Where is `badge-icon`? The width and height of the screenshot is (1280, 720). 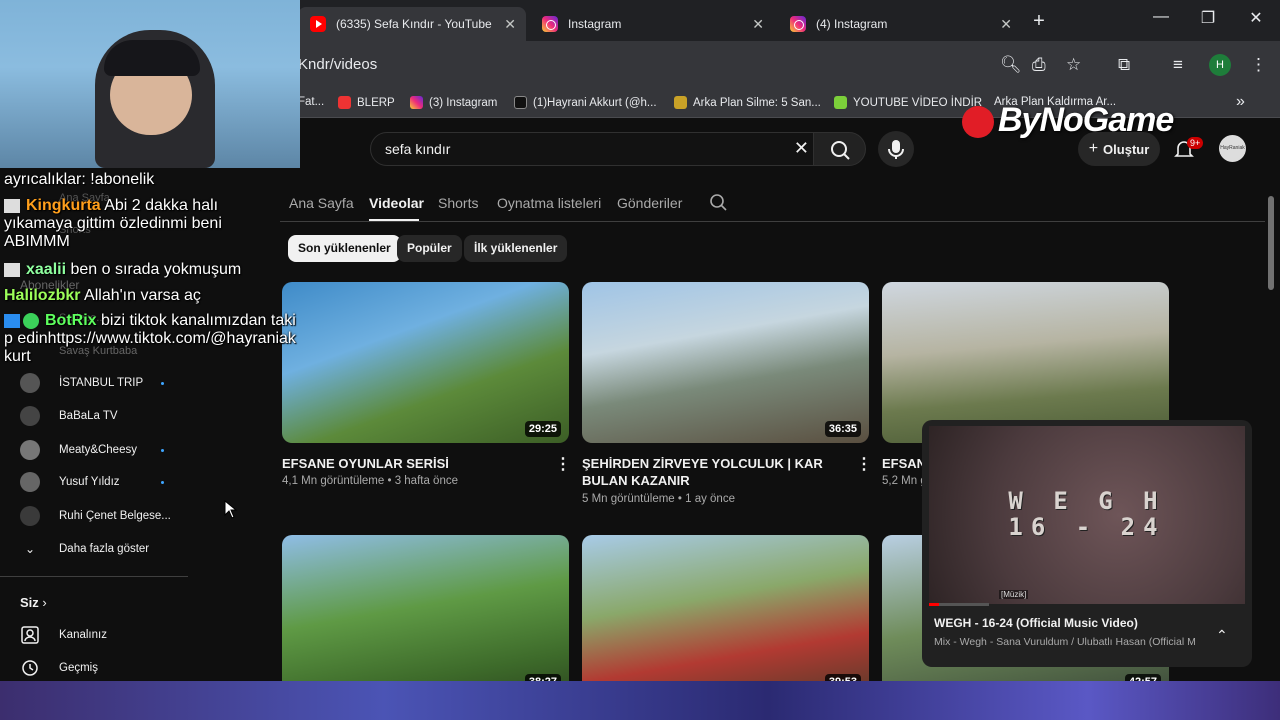
badge-icon is located at coordinates (12, 205).